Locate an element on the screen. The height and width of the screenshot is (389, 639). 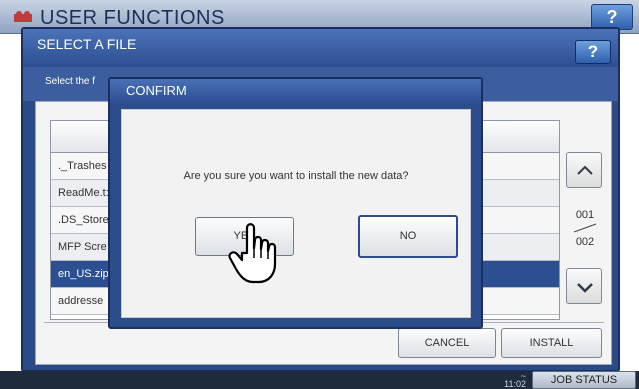
select-file-help-button: ? is located at coordinates (593, 52).